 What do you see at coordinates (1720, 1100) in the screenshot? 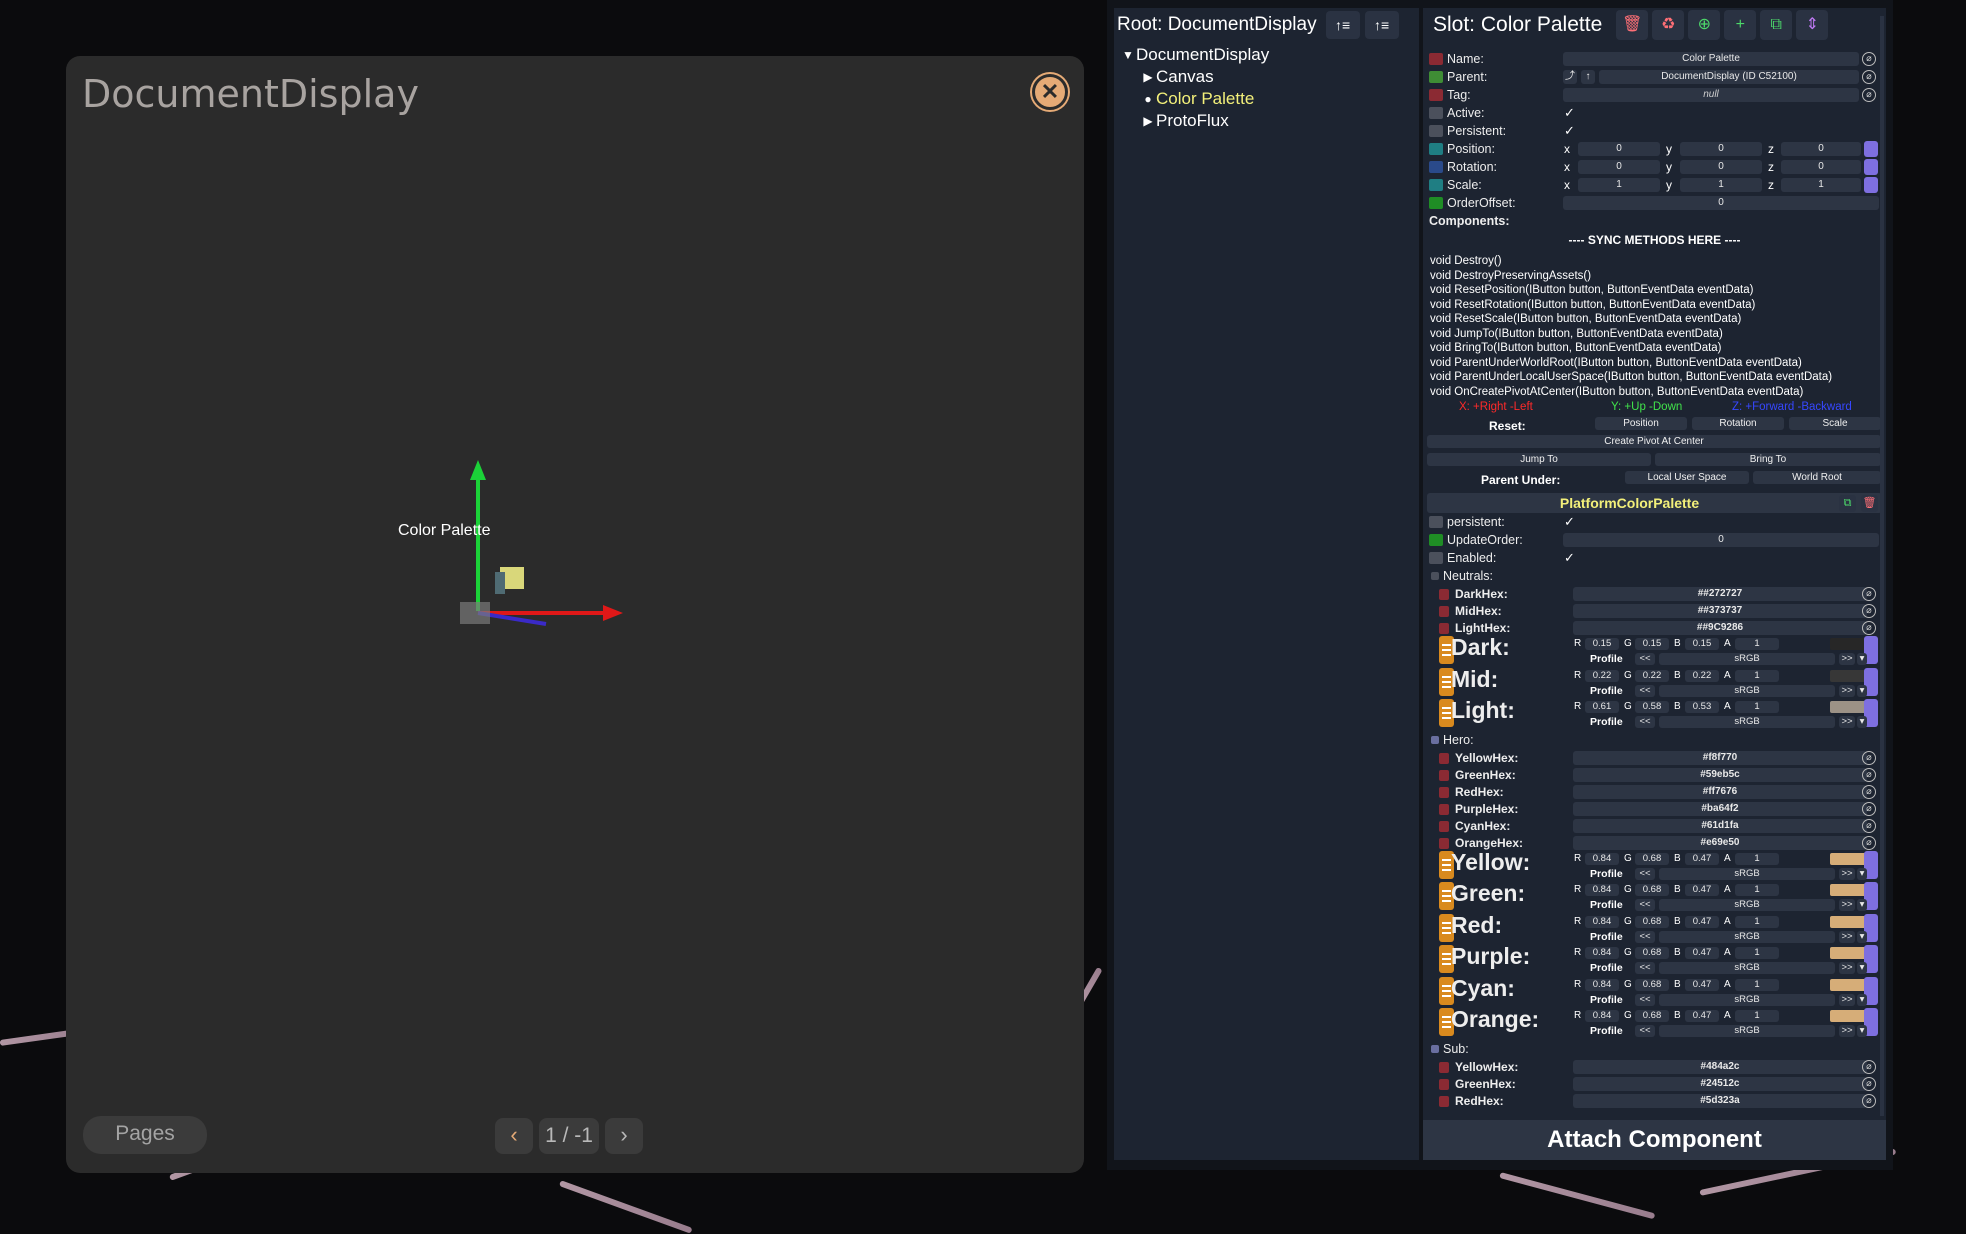
I see `hex-field: #5d323a` at bounding box center [1720, 1100].